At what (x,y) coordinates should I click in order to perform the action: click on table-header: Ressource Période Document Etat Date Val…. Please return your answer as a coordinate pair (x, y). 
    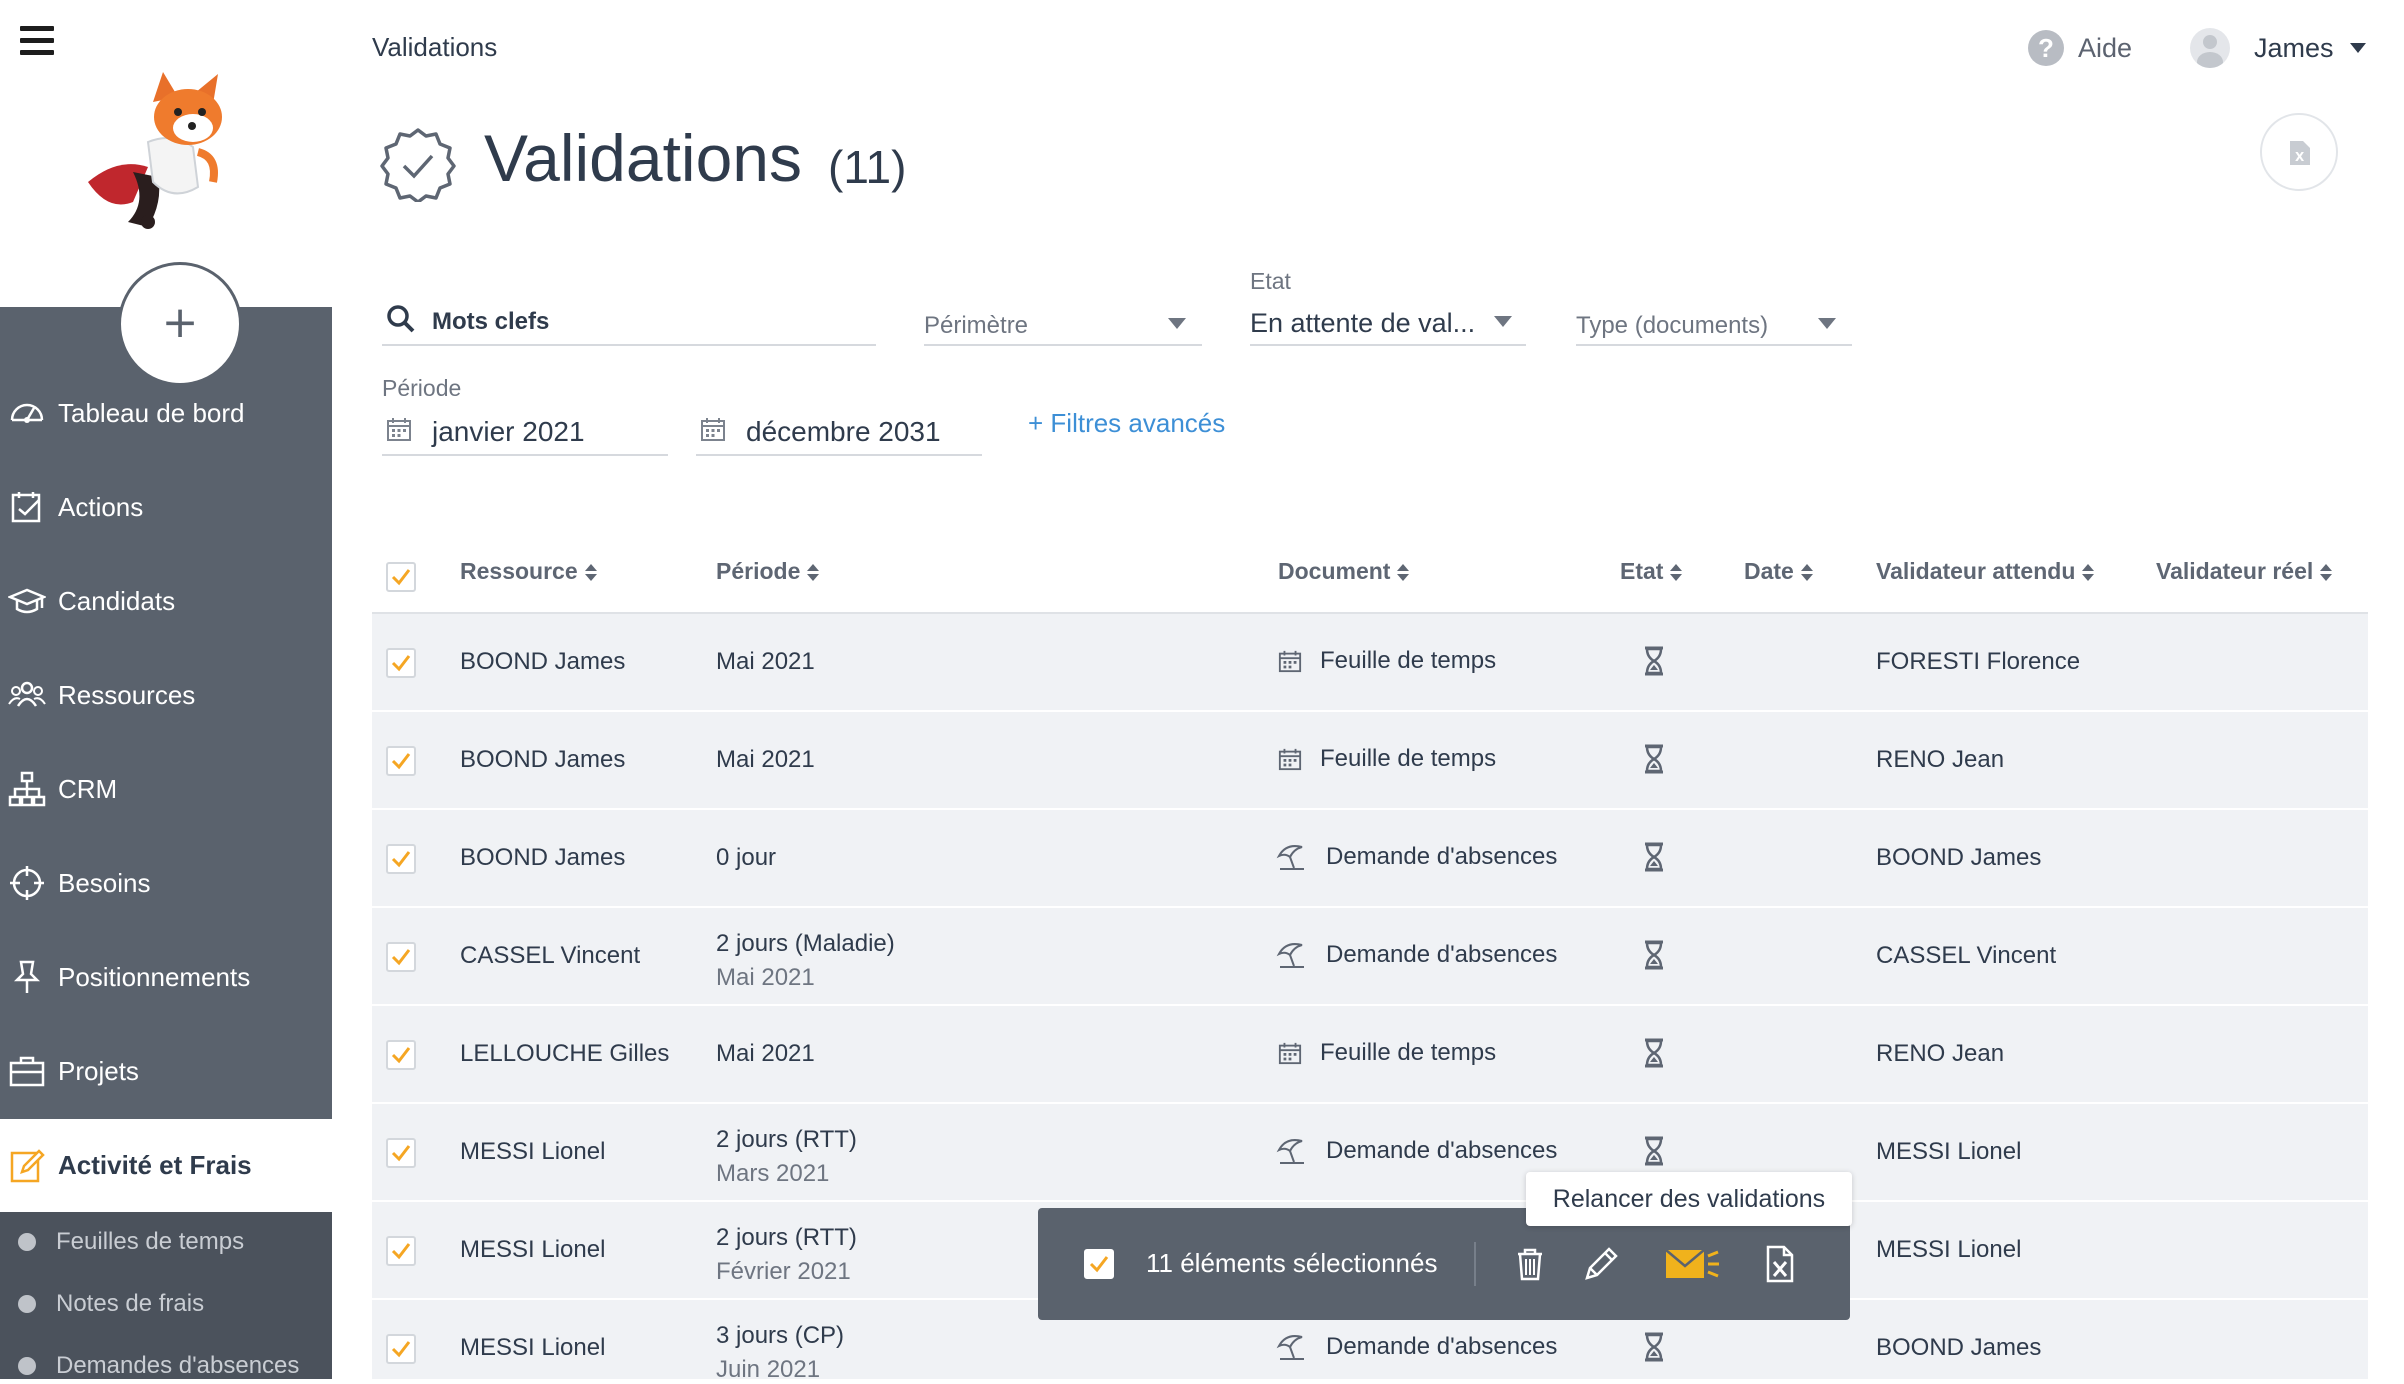
    Looking at the image, I should click on (1370, 576).